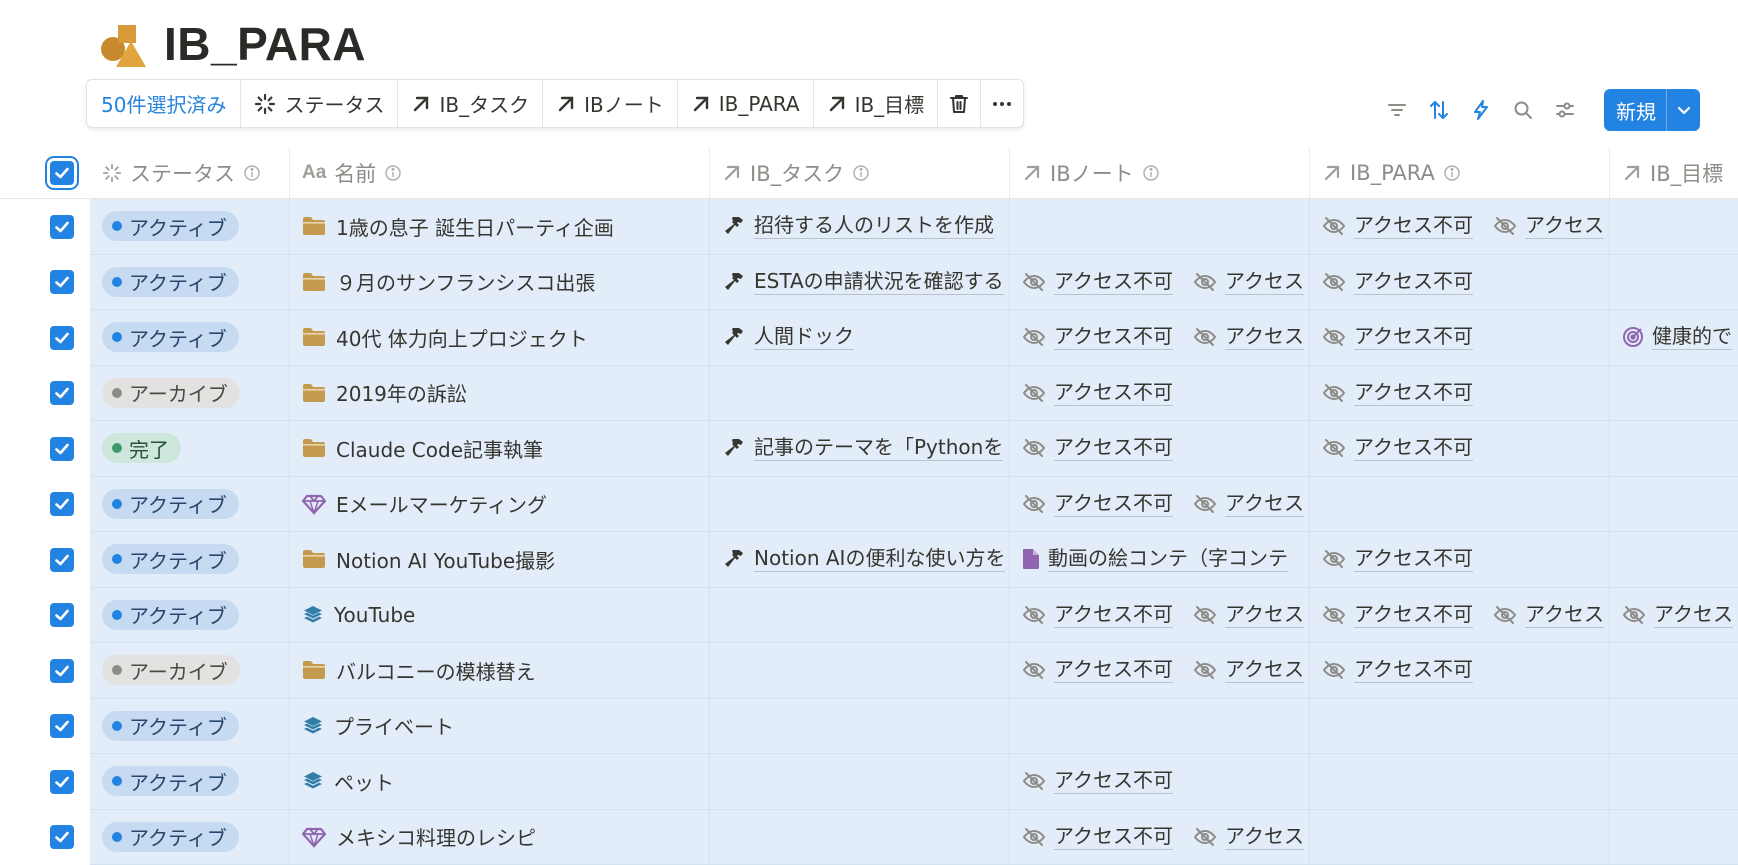  Describe the element at coordinates (439, 448) in the screenshot. I see `page-name: Claude Code記事執筆` at that location.